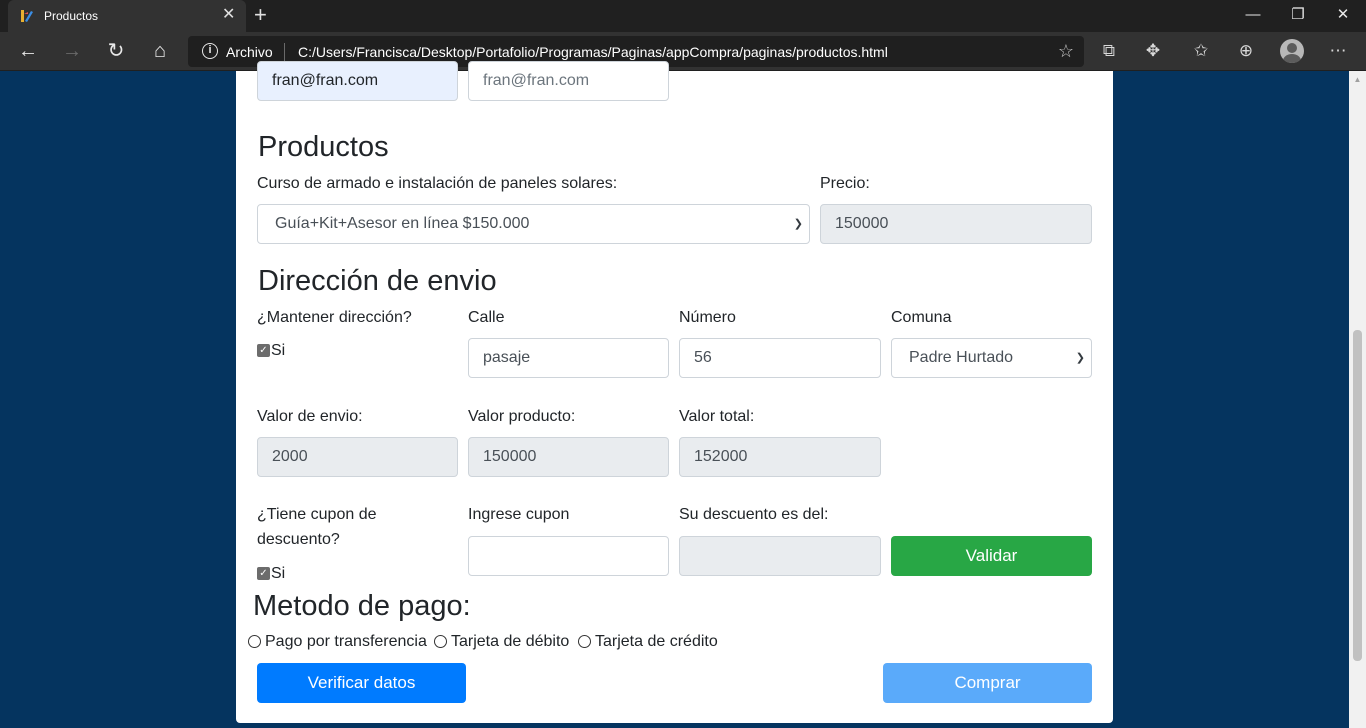 This screenshot has width=1366, height=728. I want to click on browser-titlebar: Productos ✕ + — ❐ ✕, so click(683, 16).